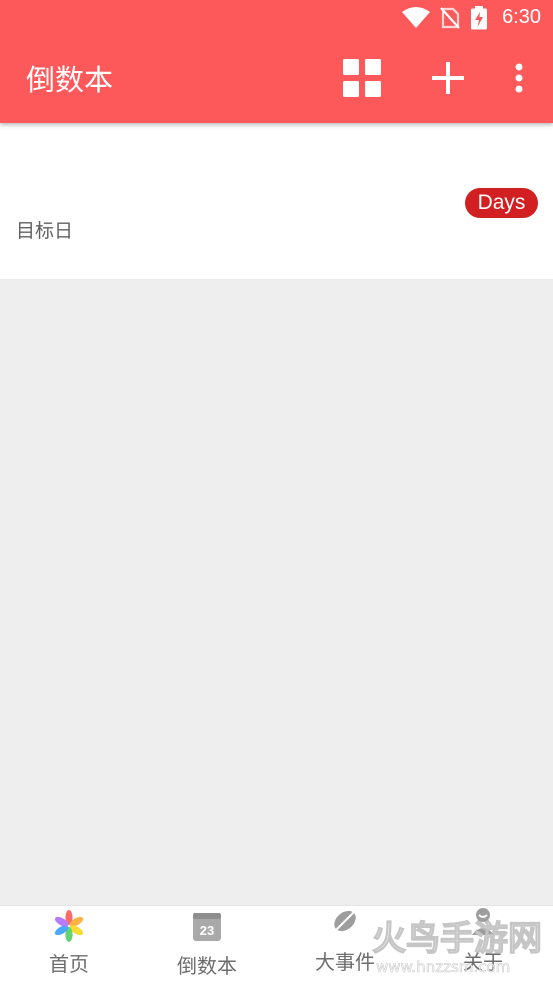 Image resolution: width=553 pixels, height=984 pixels. What do you see at coordinates (45, 231) in the screenshot?
I see `event-label: 目标日` at bounding box center [45, 231].